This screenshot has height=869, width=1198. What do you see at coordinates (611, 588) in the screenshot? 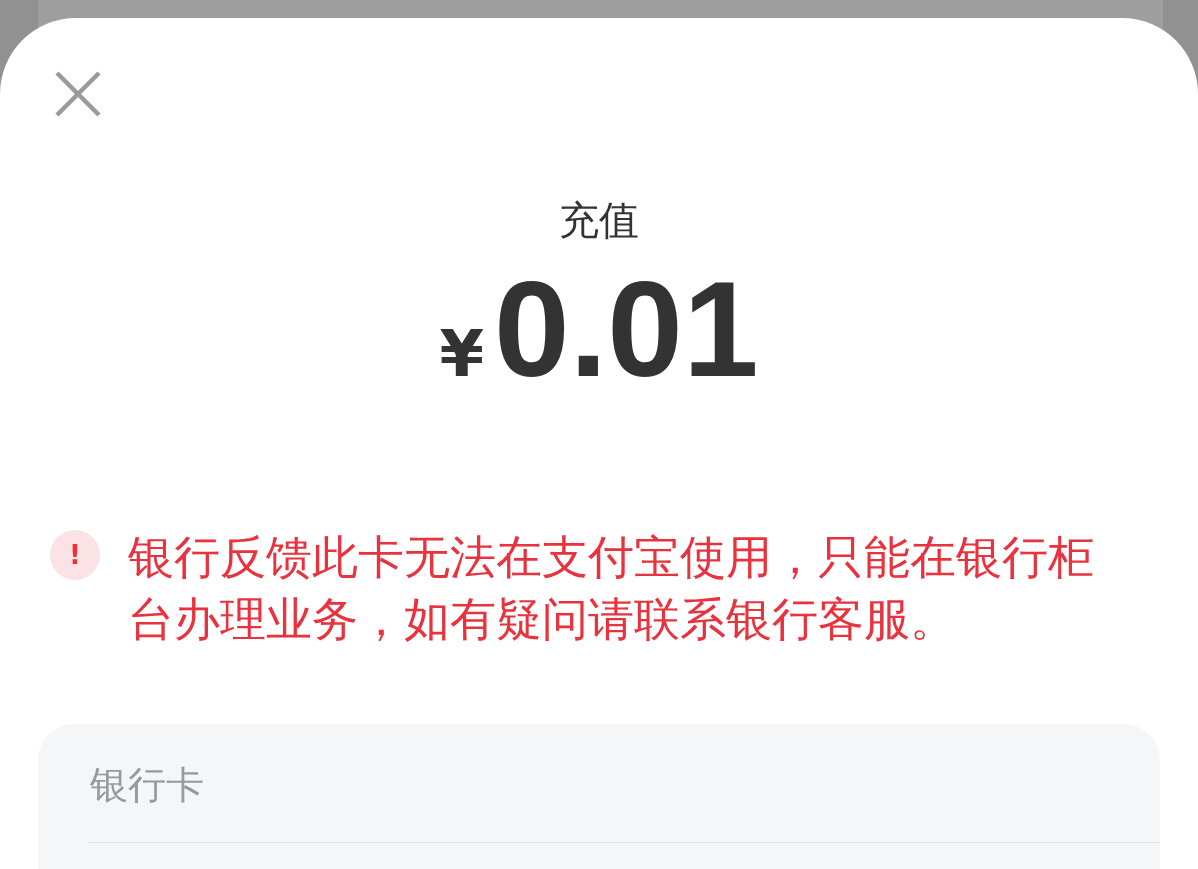
I see `warning-message: 银行反馈此卡无法在支付宝使用，只能在银行柜台办理业务，如有疑问请联系银行客服。` at bounding box center [611, 588].